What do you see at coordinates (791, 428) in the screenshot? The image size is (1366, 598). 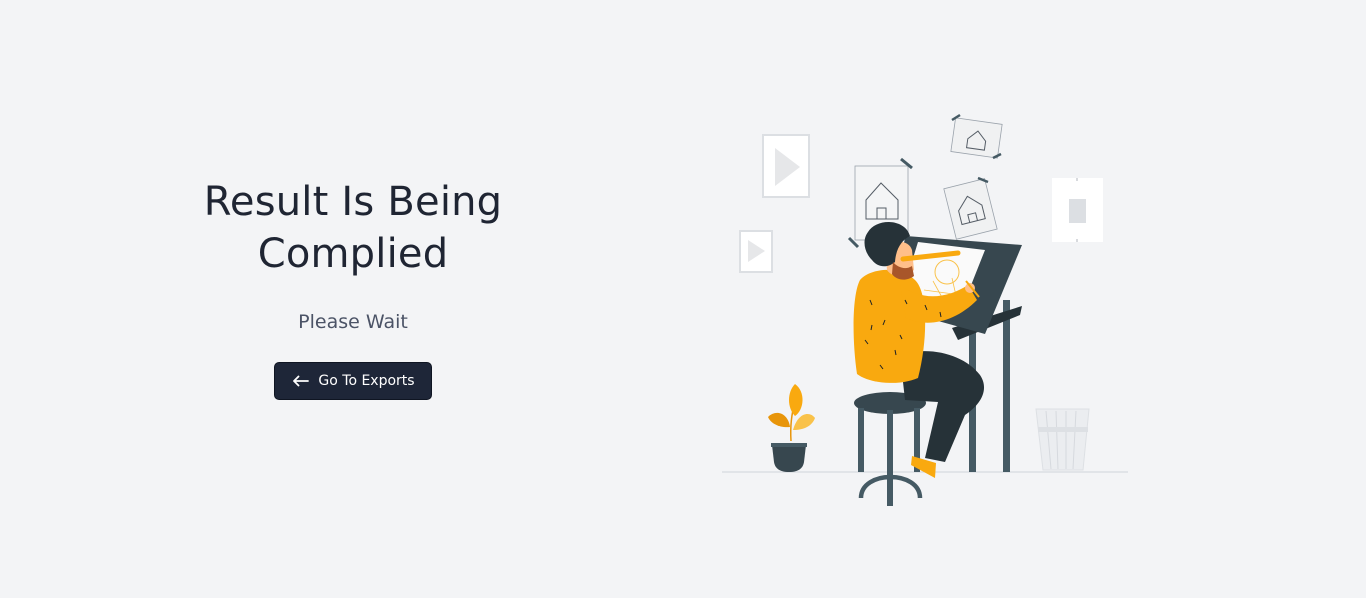 I see `potted-plant` at bounding box center [791, 428].